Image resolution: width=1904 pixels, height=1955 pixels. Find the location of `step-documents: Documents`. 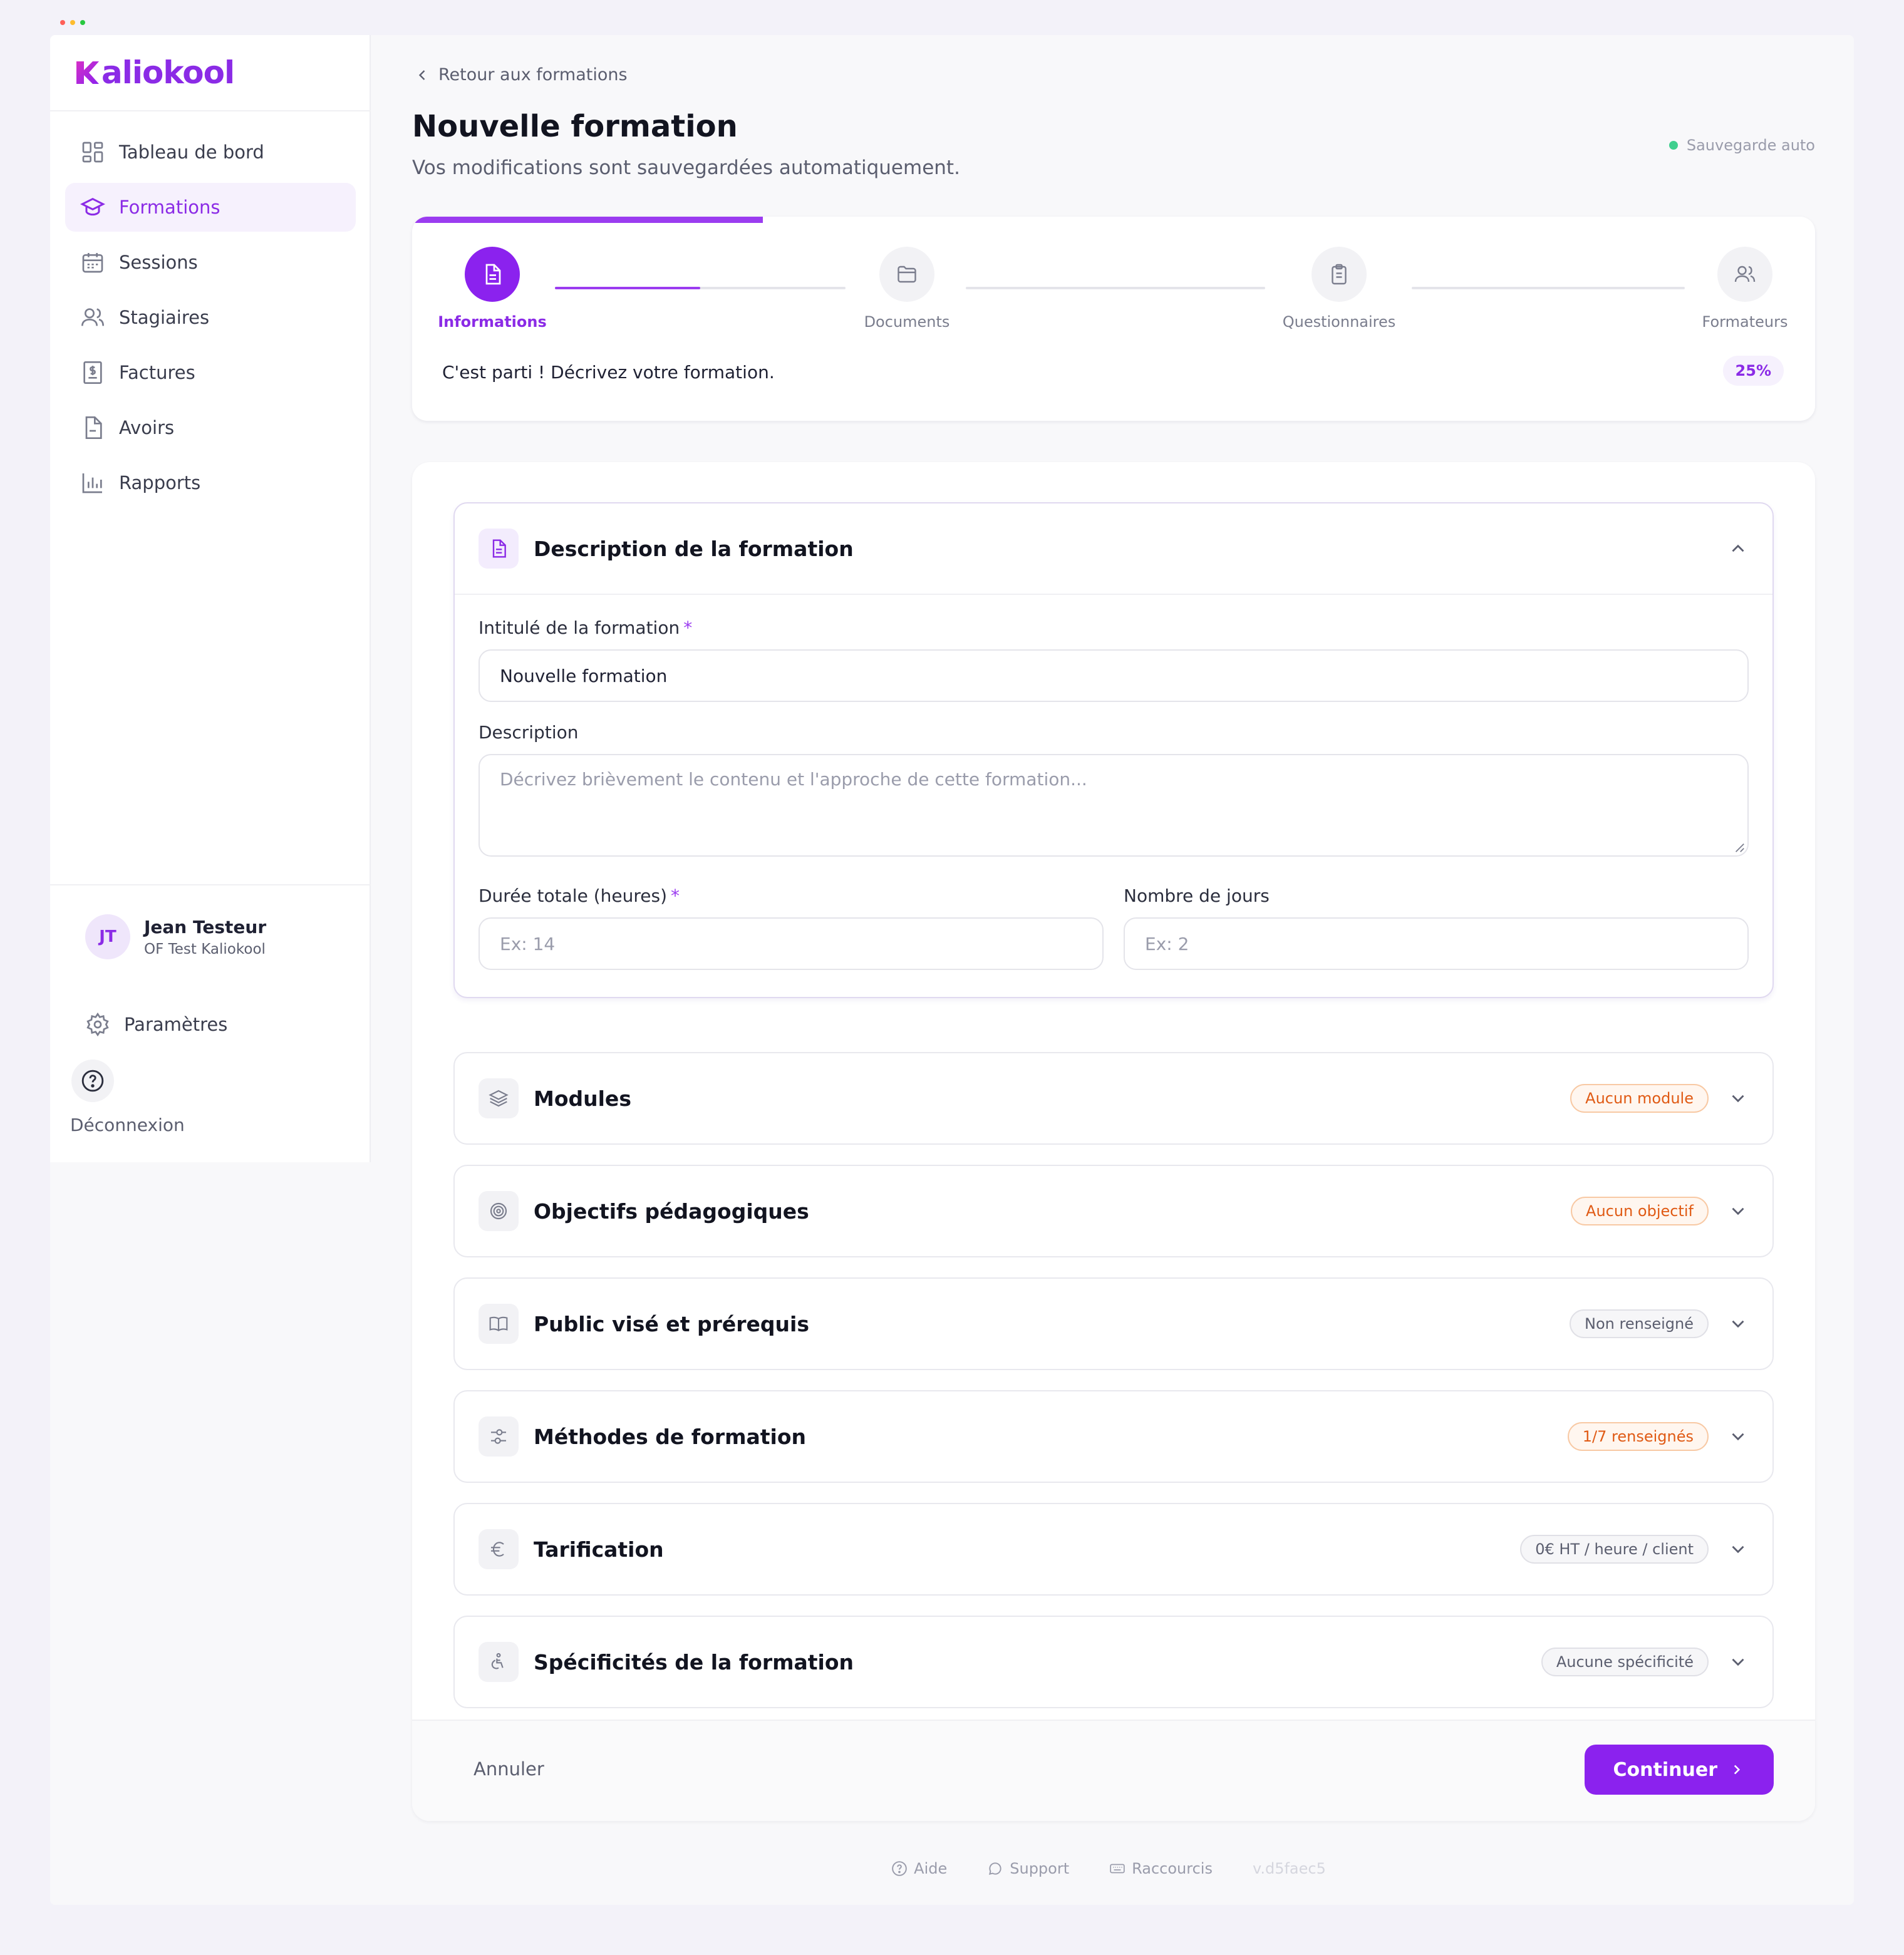

step-documents: Documents is located at coordinates (907, 289).